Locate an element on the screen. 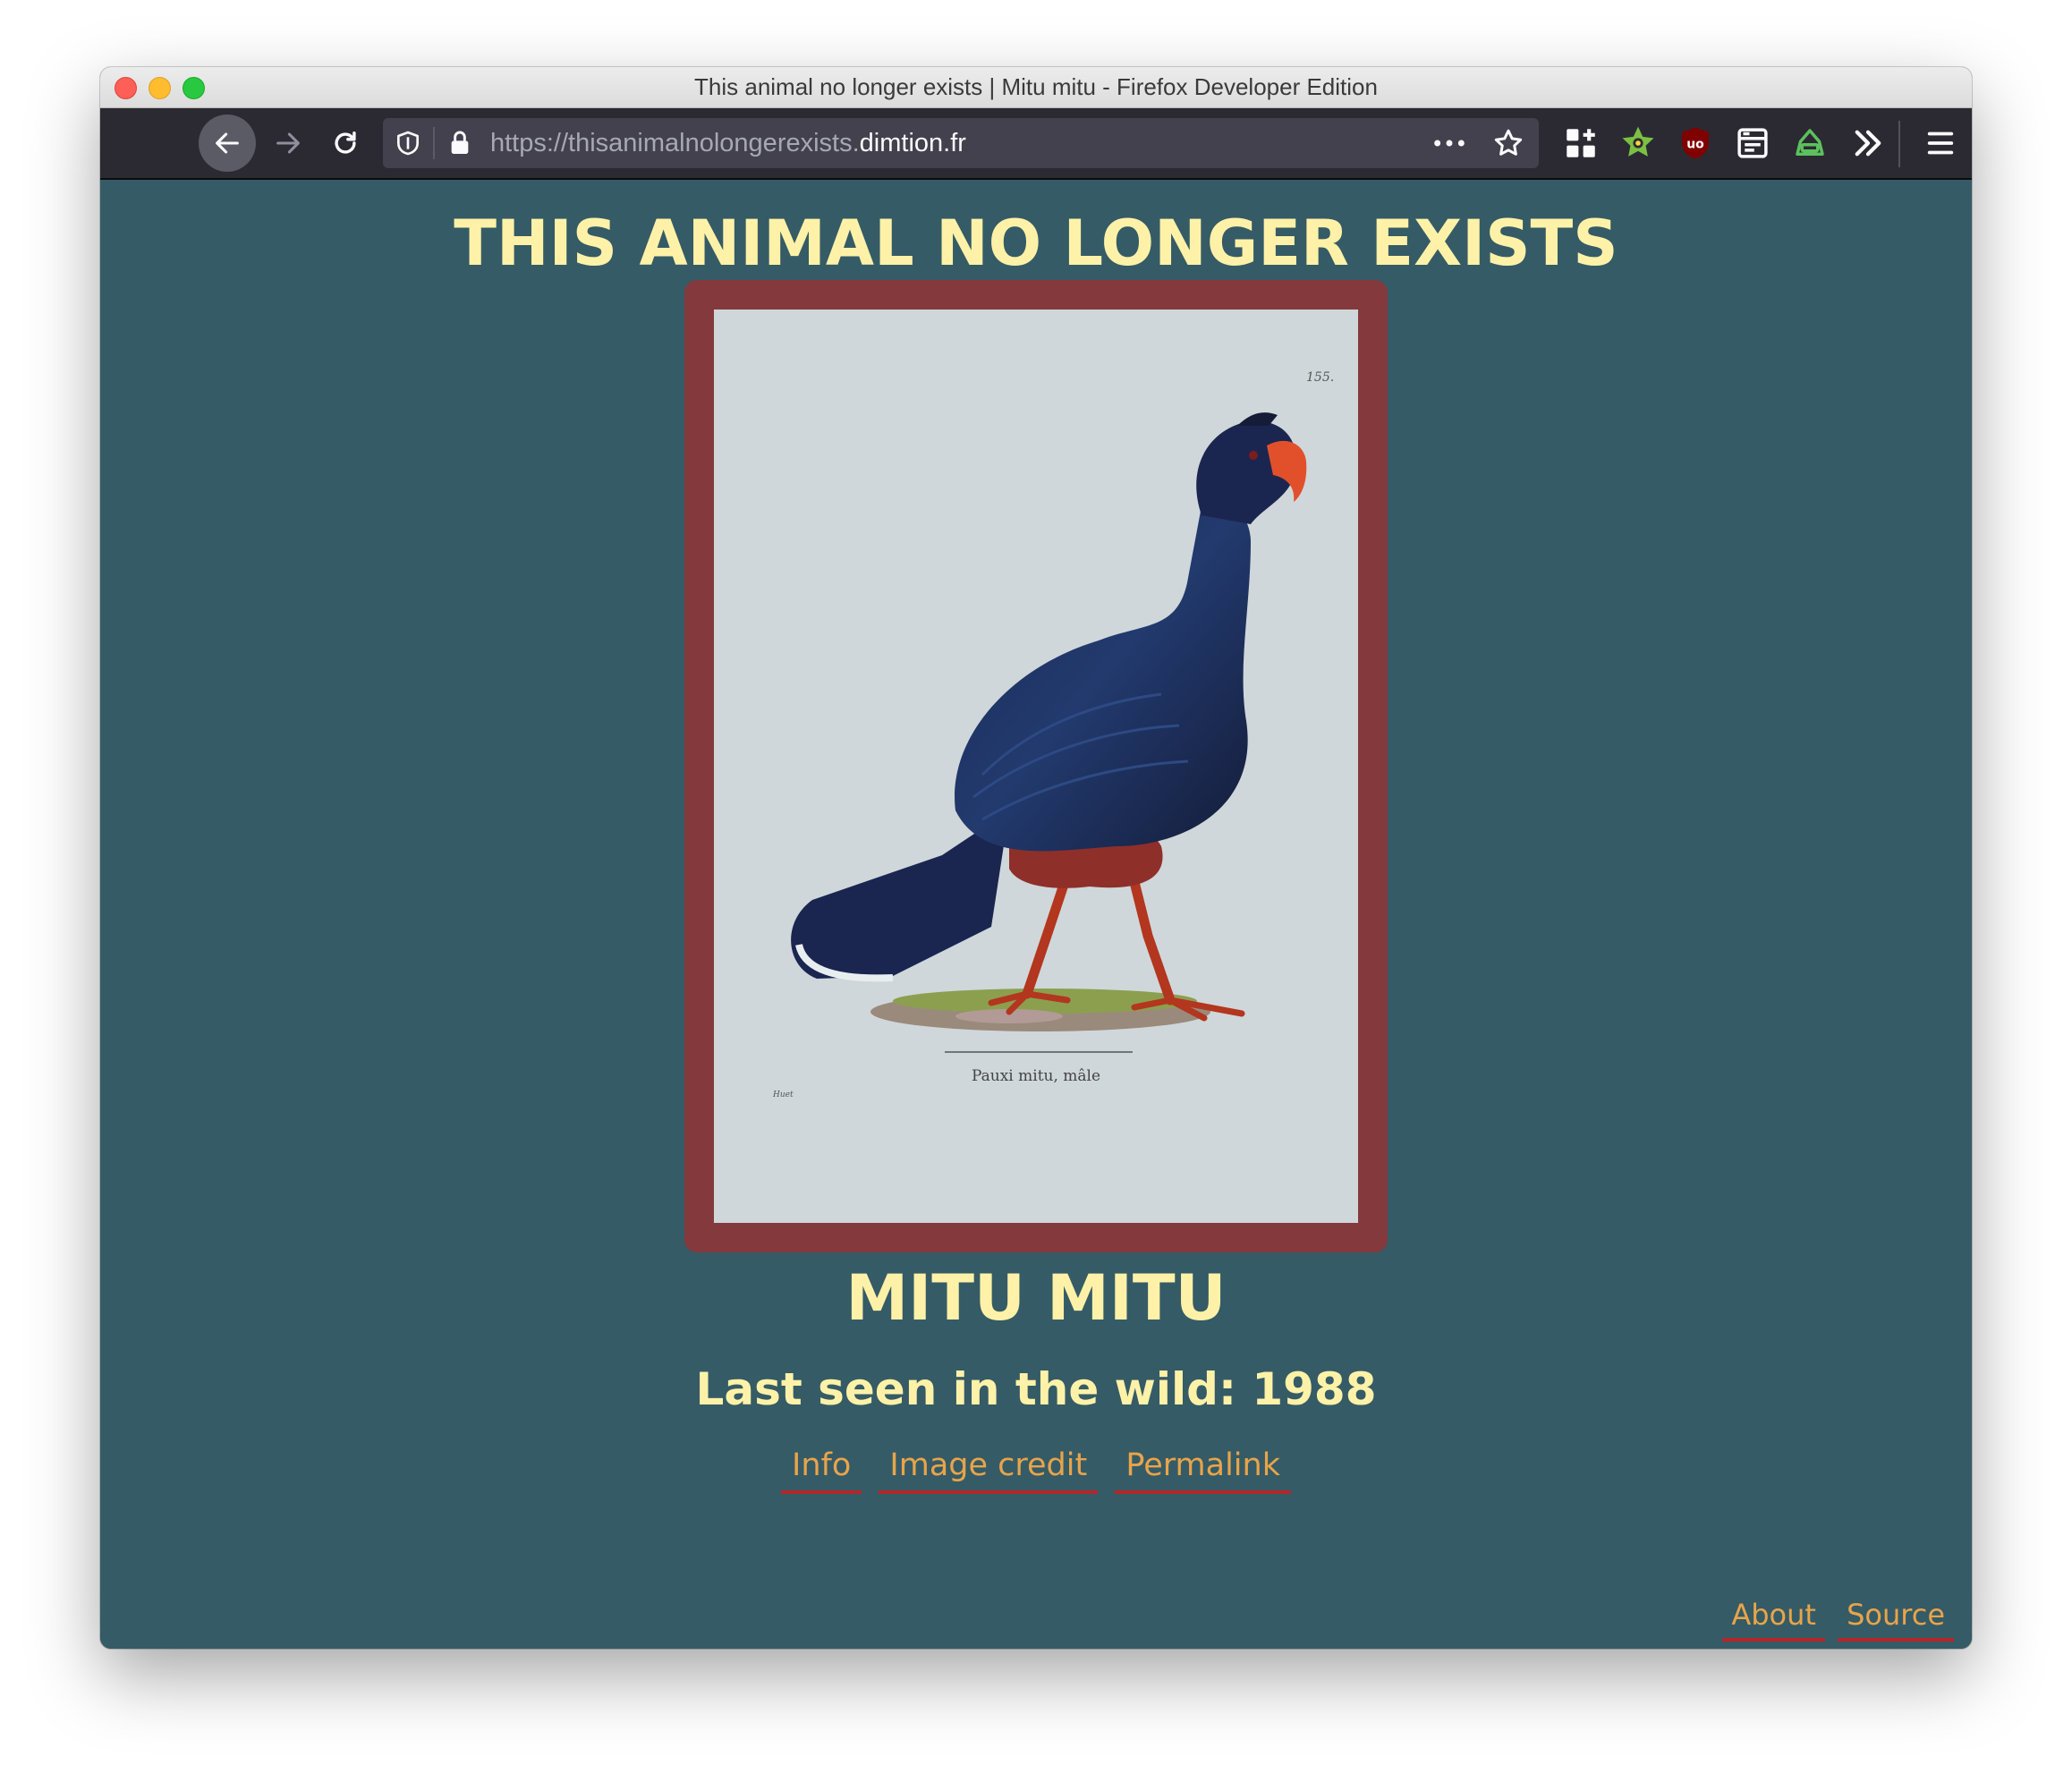 The height and width of the screenshot is (1782, 2072). permalink-link: Permalink is located at coordinates (1203, 1469).